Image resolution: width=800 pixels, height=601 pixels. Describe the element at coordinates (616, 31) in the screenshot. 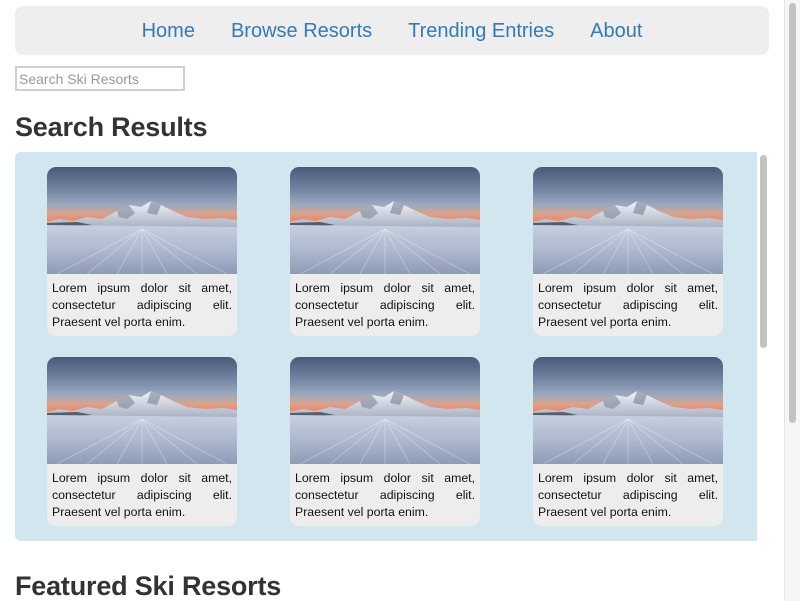

I see `nav-link-about: About` at that location.